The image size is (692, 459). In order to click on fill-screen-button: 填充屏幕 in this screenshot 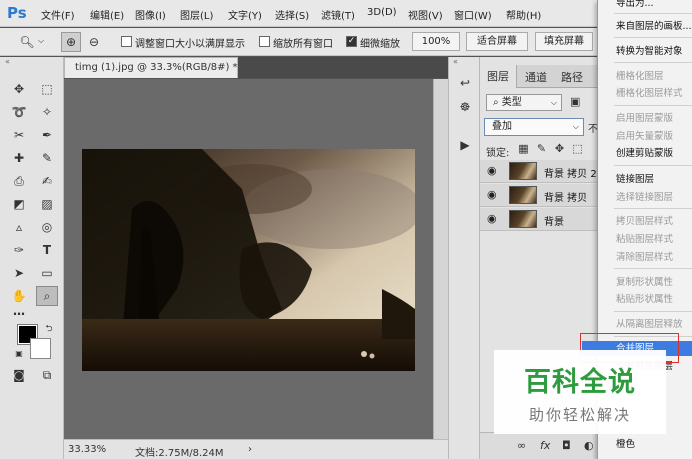, I will do `click(564, 41)`.